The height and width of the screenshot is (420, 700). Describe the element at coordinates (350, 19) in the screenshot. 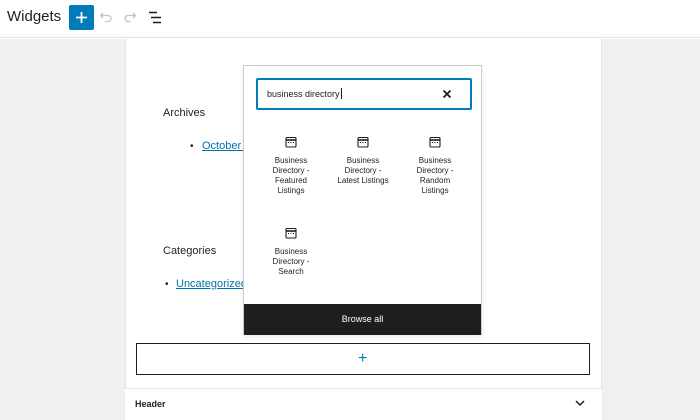

I see `top-toolbar: Widgets` at that location.